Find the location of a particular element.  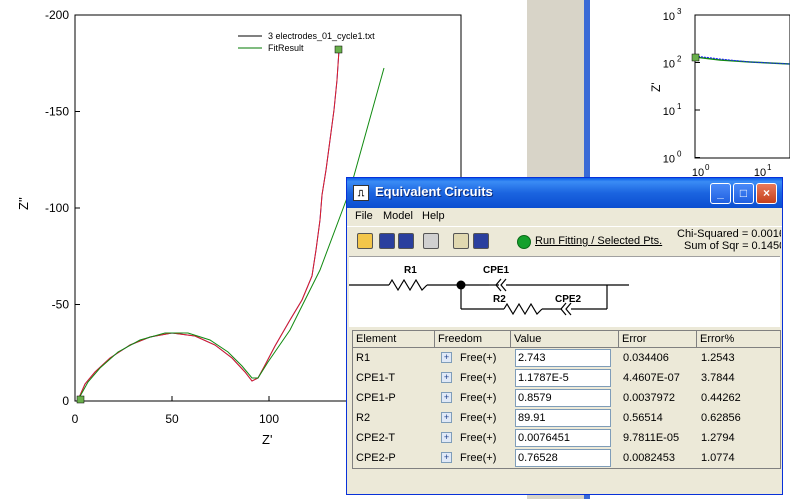

table-row: CPE1-T + Free(+) 1.1787E-5 4.4607E-07 3.7844 is located at coordinates (566, 378).